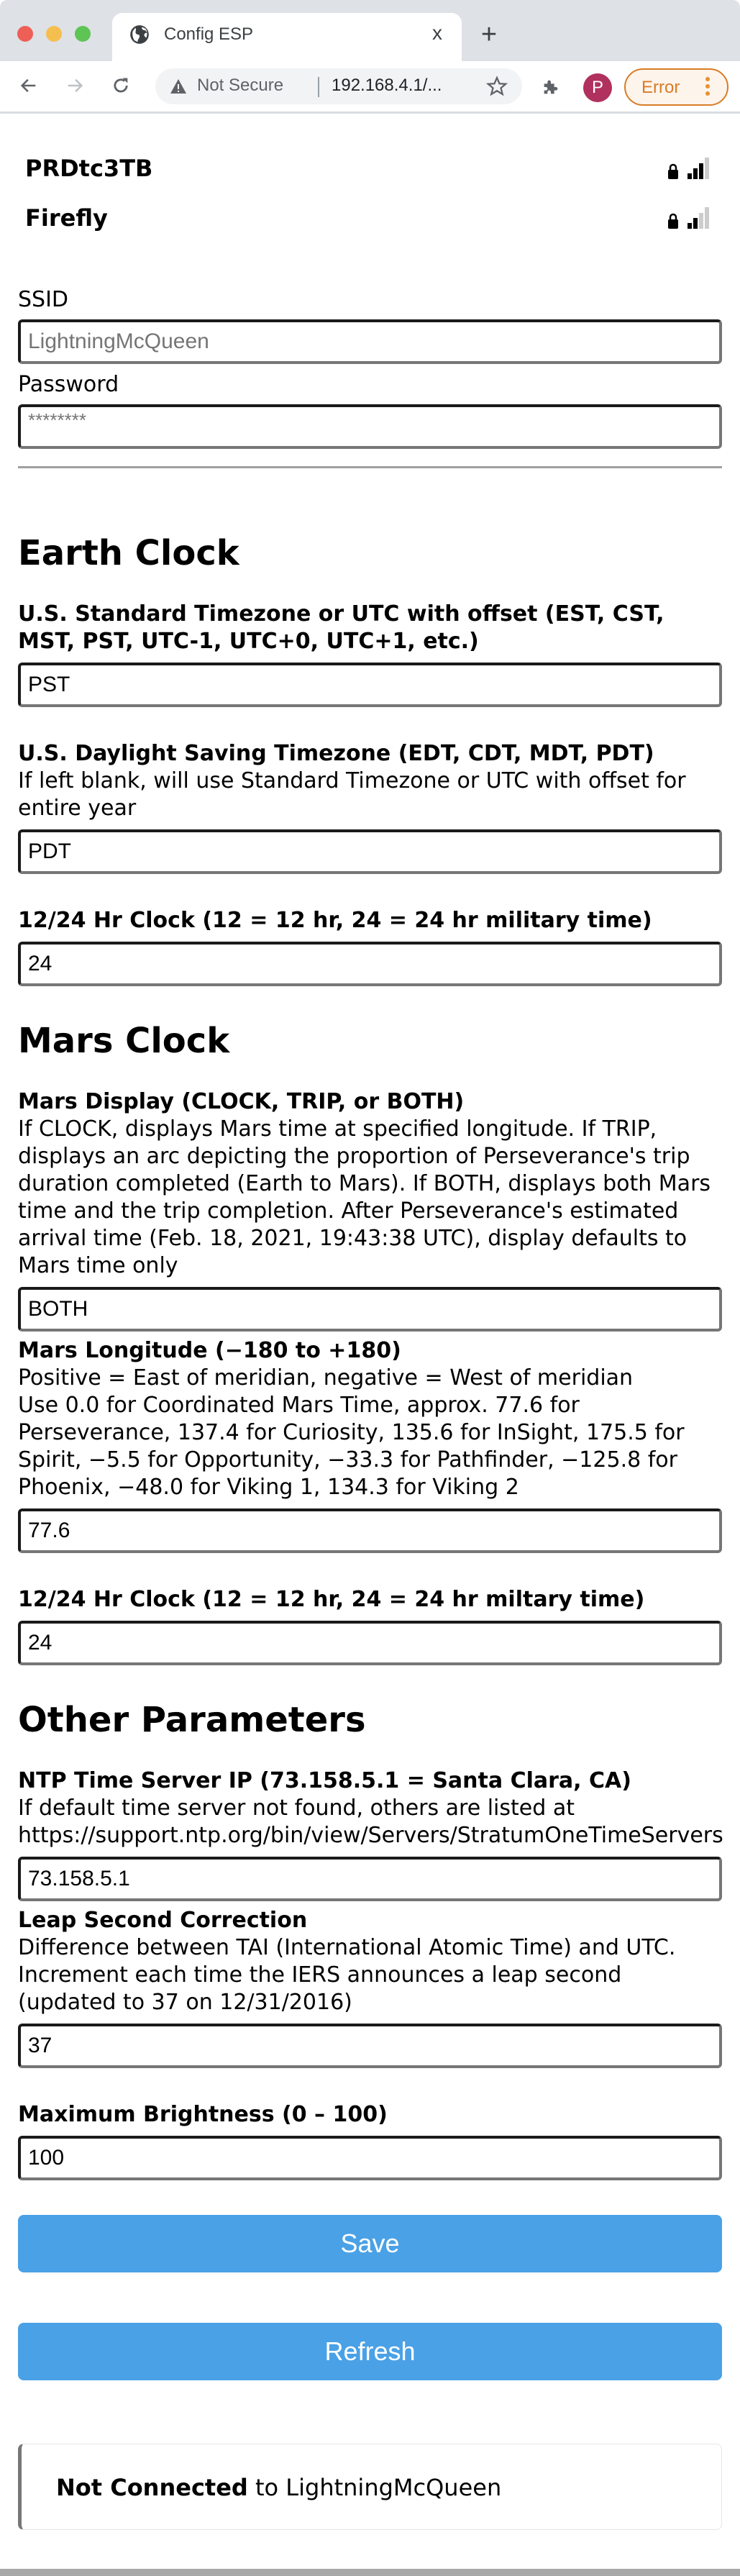  Describe the element at coordinates (370, 1309) in the screenshot. I see `mars-display-input` at that location.